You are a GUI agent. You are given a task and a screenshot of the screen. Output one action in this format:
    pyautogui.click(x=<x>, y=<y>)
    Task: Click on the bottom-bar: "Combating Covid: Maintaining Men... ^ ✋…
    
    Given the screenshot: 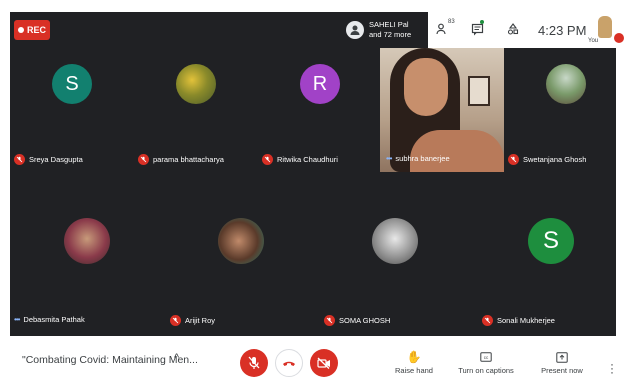 What is the action you would take?
    pyautogui.click(x=312, y=362)
    